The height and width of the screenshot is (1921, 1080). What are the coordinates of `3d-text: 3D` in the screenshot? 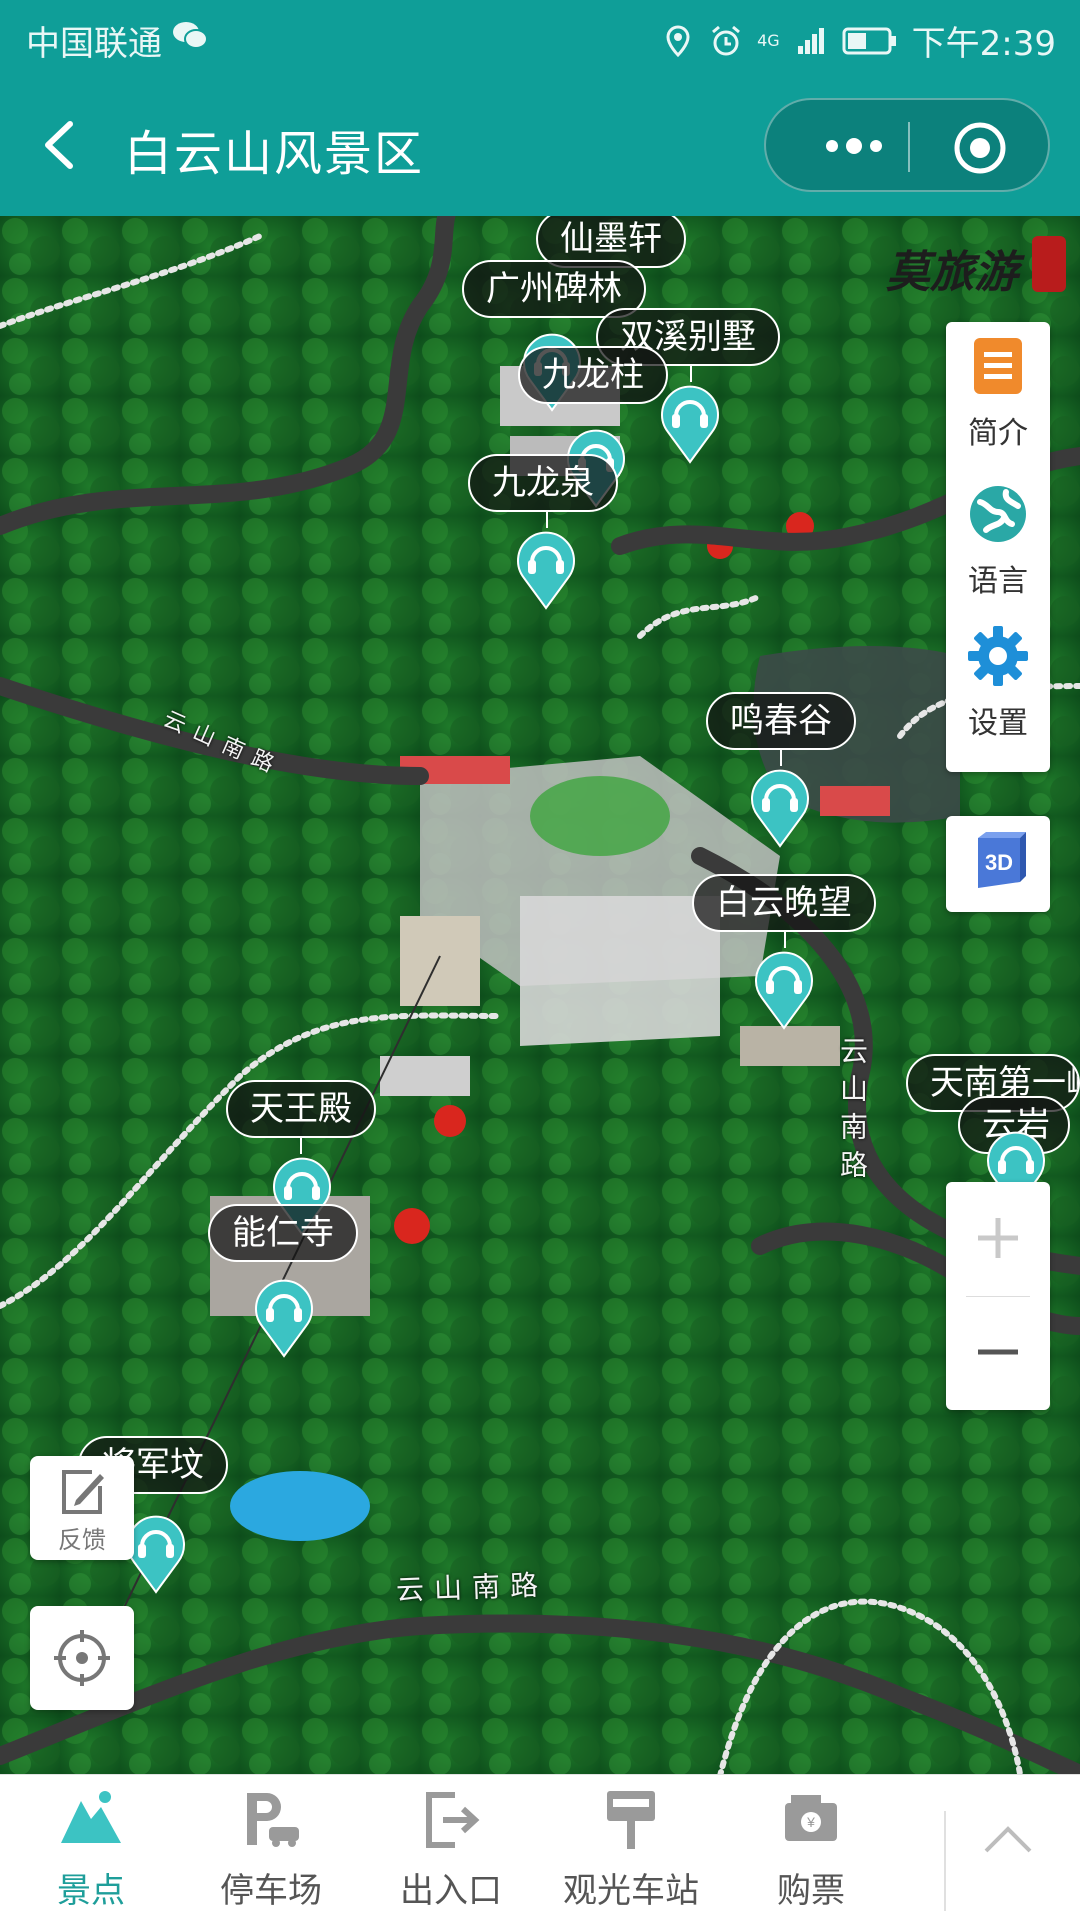 It's located at (999, 862).